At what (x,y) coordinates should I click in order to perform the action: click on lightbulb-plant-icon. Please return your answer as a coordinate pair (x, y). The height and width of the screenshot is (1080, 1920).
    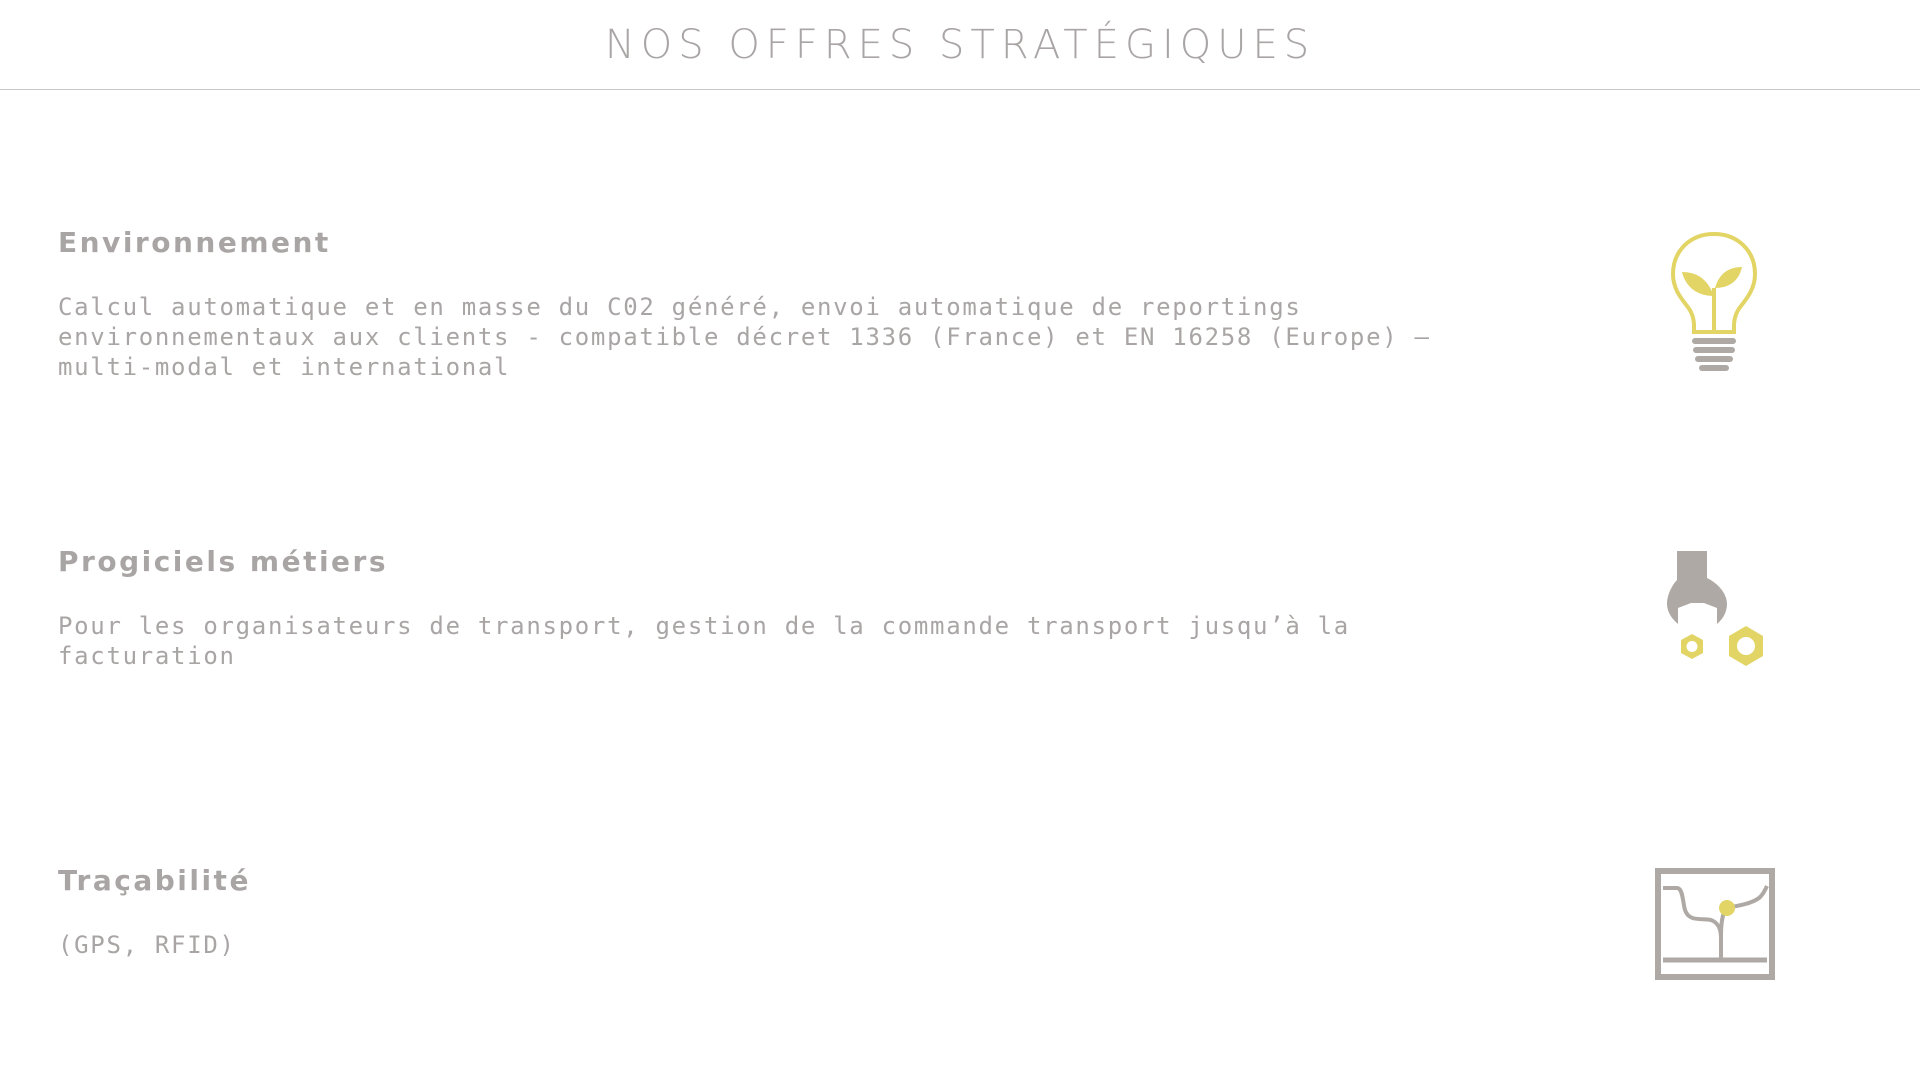
    Looking at the image, I should click on (1714, 301).